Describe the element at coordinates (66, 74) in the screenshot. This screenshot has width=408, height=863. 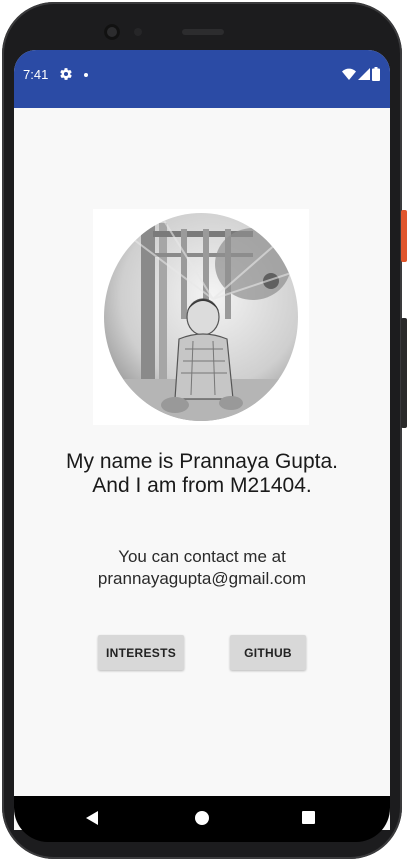
I see `gear-icon` at that location.